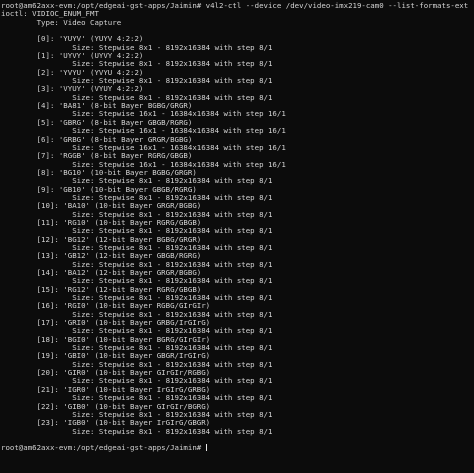 Image resolution: width=474 pixels, height=473 pixels. What do you see at coordinates (101, 206) in the screenshot?
I see `terminal-line: [10]: 'BA10' (10-bit Bayer GRGR/BGBG)` at bounding box center [101, 206].